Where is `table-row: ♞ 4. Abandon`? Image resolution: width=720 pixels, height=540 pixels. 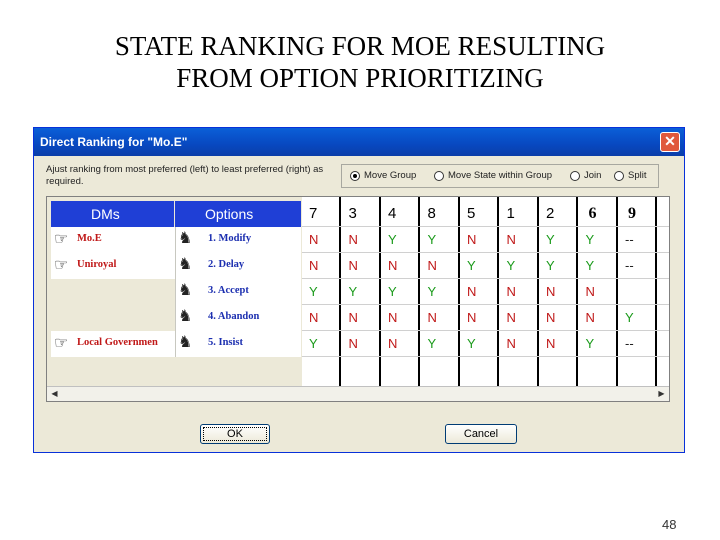
table-row: ♞ 4. Abandon is located at coordinates (176, 318).